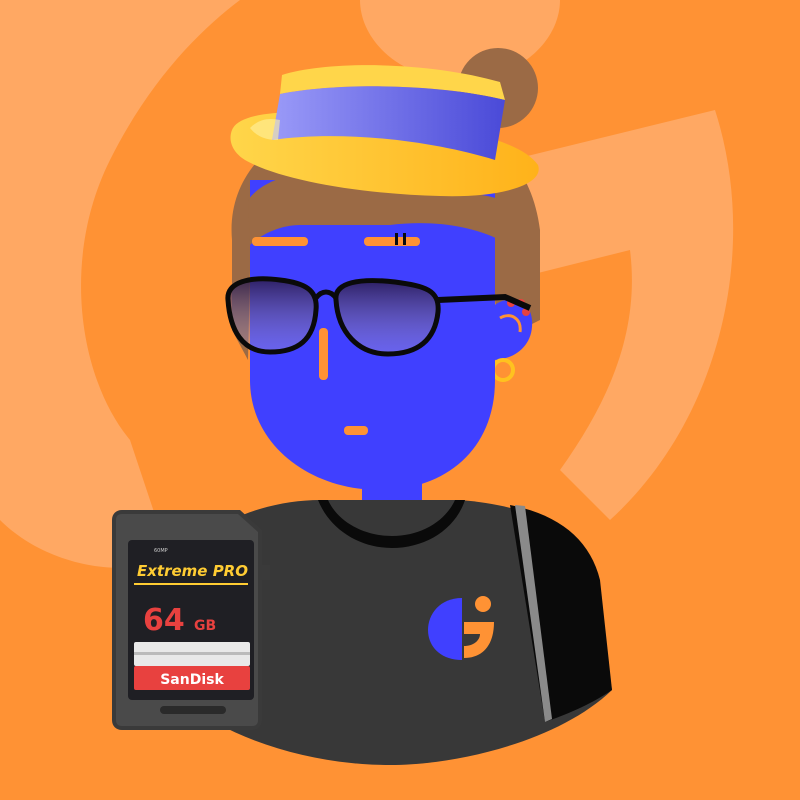  I want to click on sd-card-series: Extreme PRO, so click(192, 571).